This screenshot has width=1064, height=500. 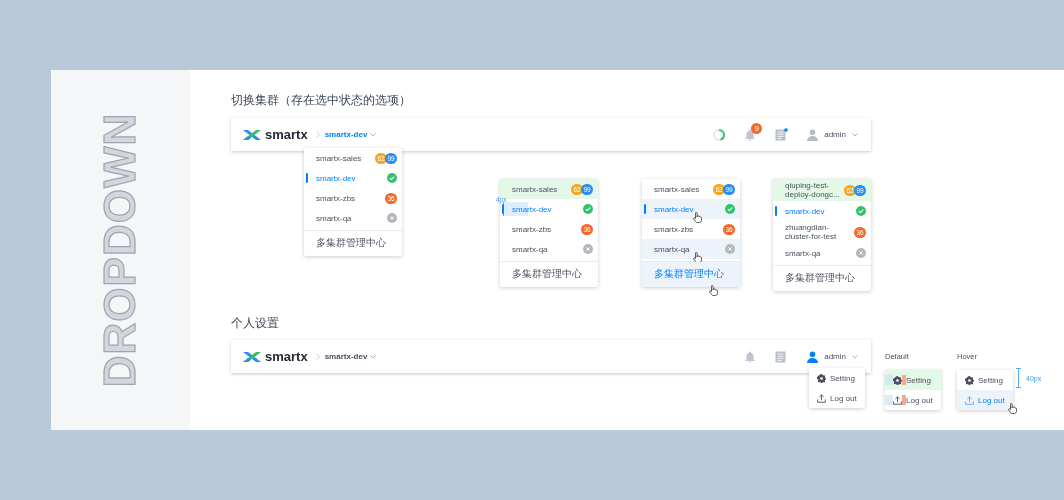 I want to click on side-title: DROPDOWN, so click(x=120, y=250).